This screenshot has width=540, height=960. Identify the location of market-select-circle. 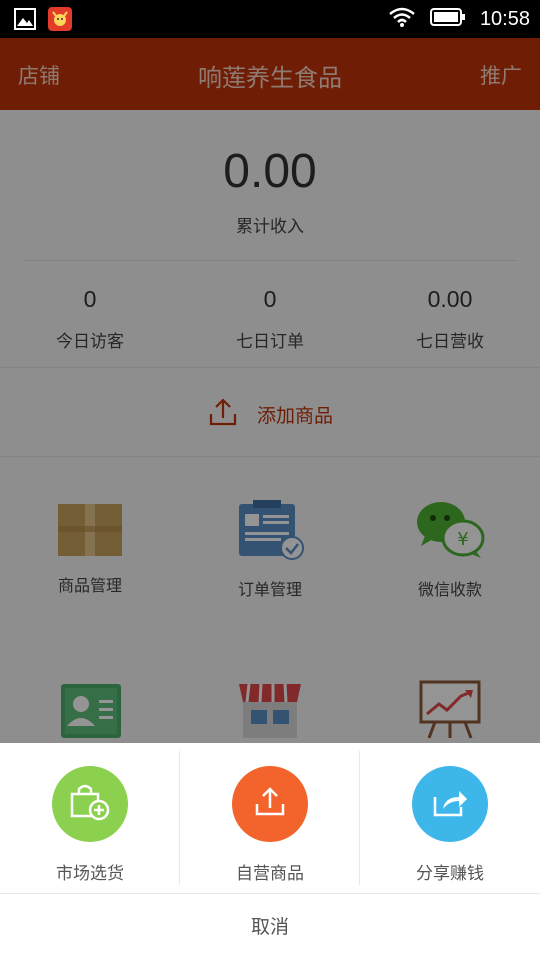
(90, 804).